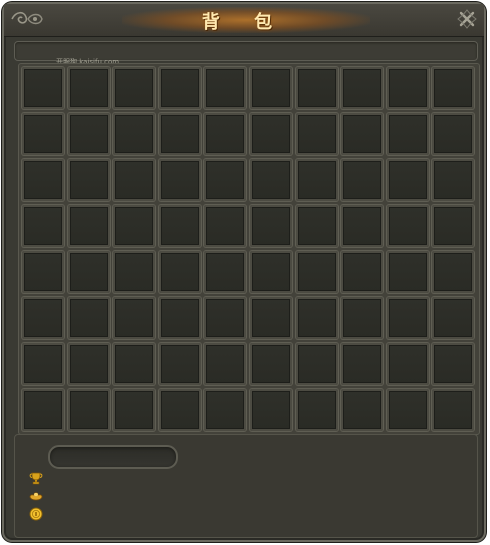 Image resolution: width=490 pixels, height=545 pixels. I want to click on window-title: 背 包, so click(244, 22).